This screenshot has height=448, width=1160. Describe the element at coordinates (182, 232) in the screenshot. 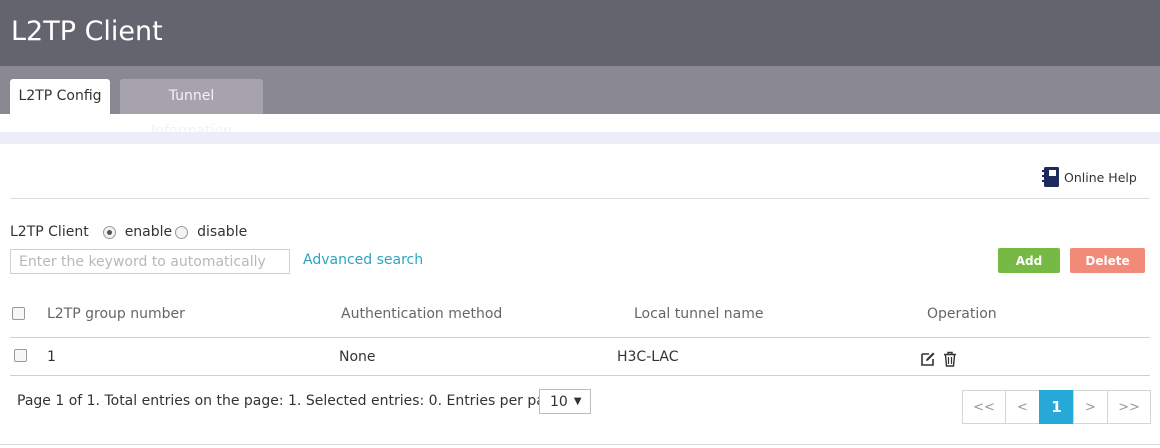

I see `disable-radio` at that location.